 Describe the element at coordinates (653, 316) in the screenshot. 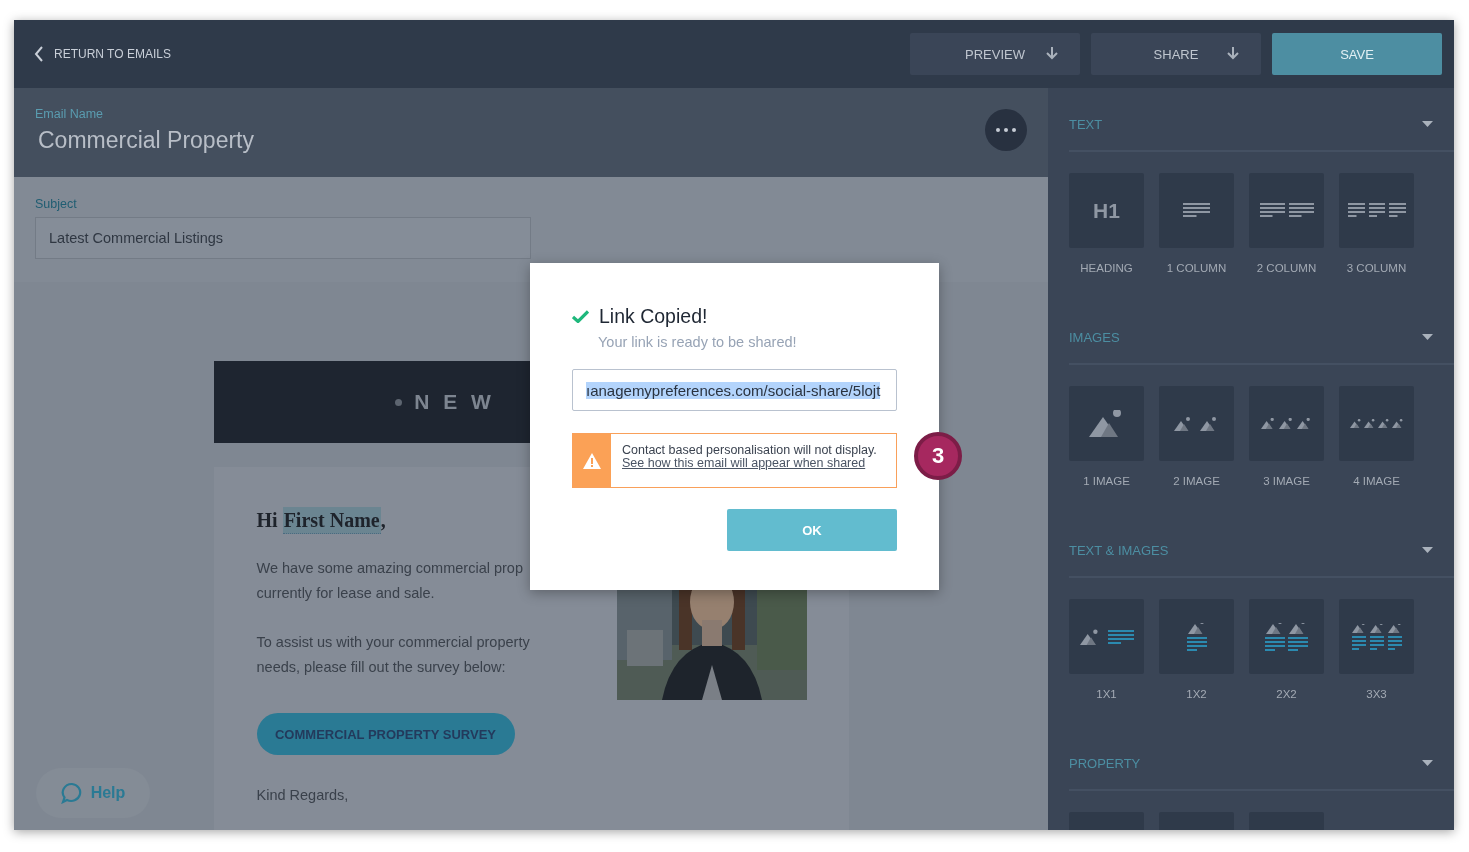

I see `dialog-title: Link Copied!` at that location.